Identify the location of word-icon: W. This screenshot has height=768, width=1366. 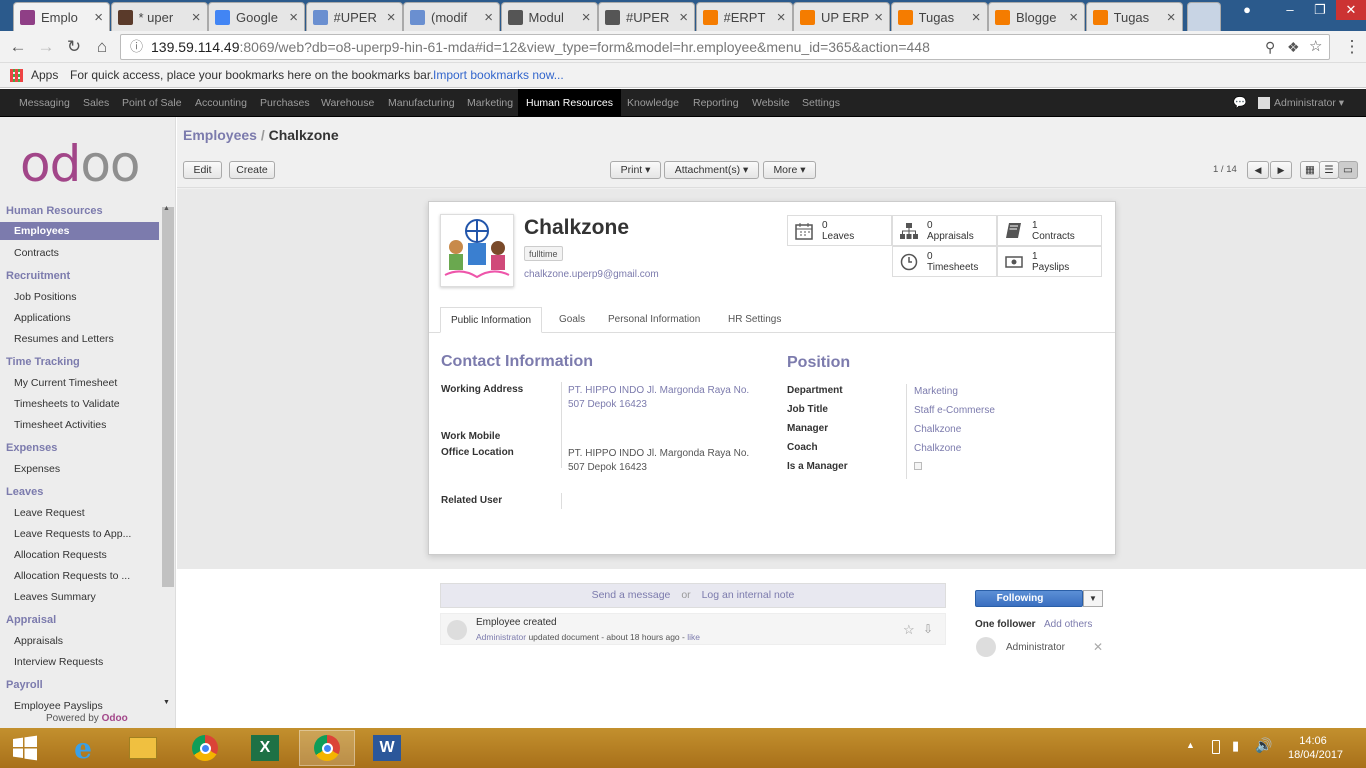
(387, 748).